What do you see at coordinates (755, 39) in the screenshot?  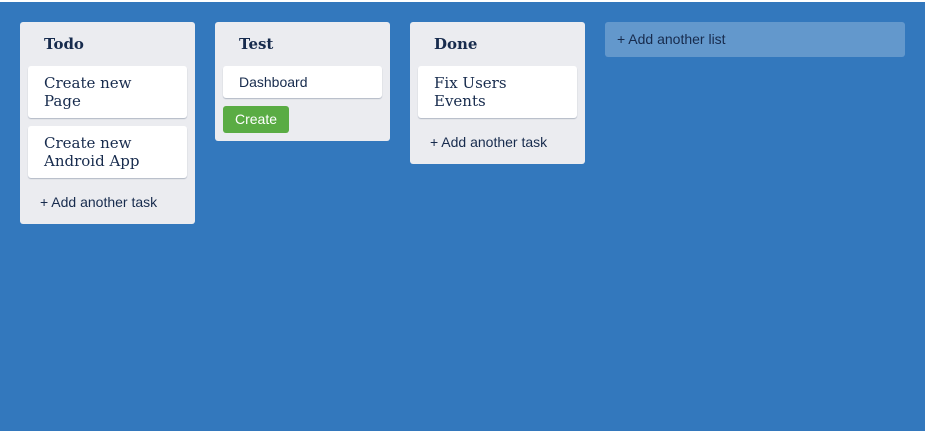 I see `add-list-button: + Add another list` at bounding box center [755, 39].